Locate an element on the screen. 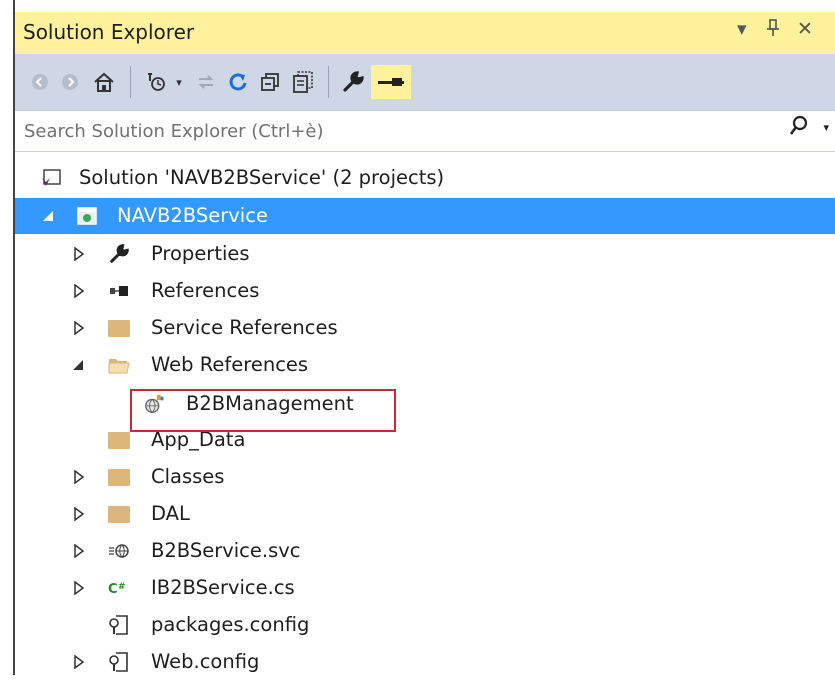 The width and height of the screenshot is (835, 680). home-icon is located at coordinates (104, 82).